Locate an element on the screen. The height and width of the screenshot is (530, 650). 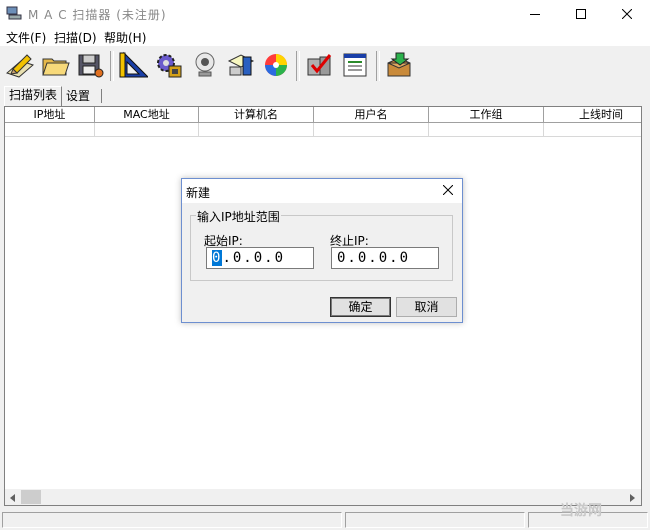
cancel-button: 取消 is located at coordinates (426, 307).